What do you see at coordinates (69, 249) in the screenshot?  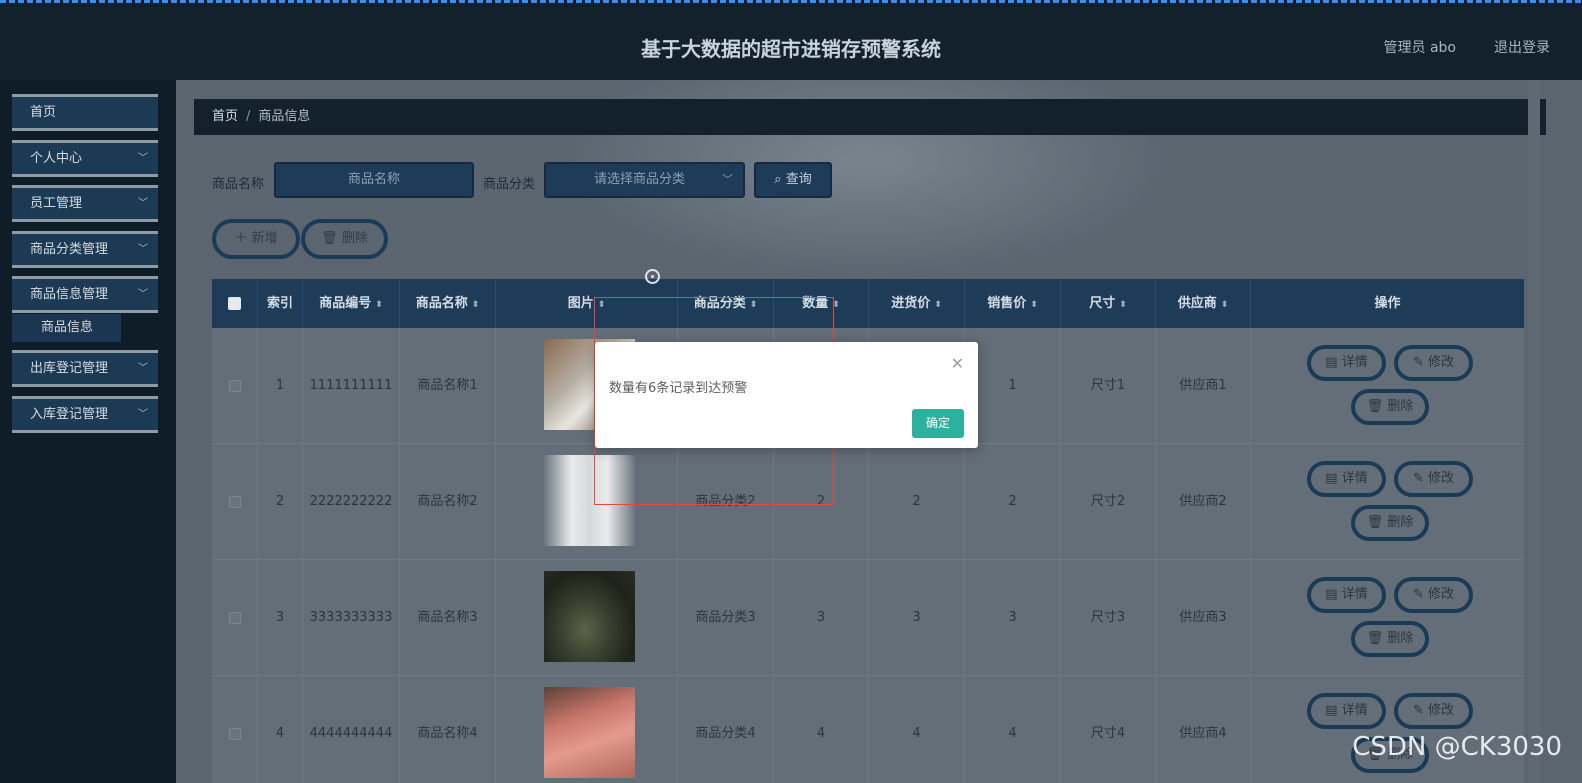 I see `sidebar-item-label: 商品分类管理` at bounding box center [69, 249].